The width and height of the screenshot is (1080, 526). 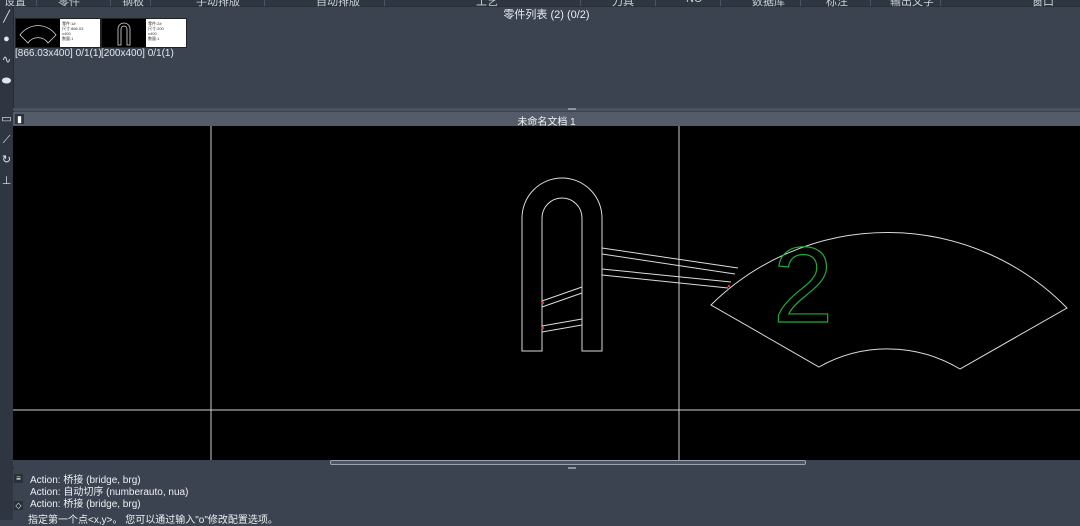 What do you see at coordinates (568, 462) in the screenshot?
I see `horizontal-scroll-thumb` at bounding box center [568, 462].